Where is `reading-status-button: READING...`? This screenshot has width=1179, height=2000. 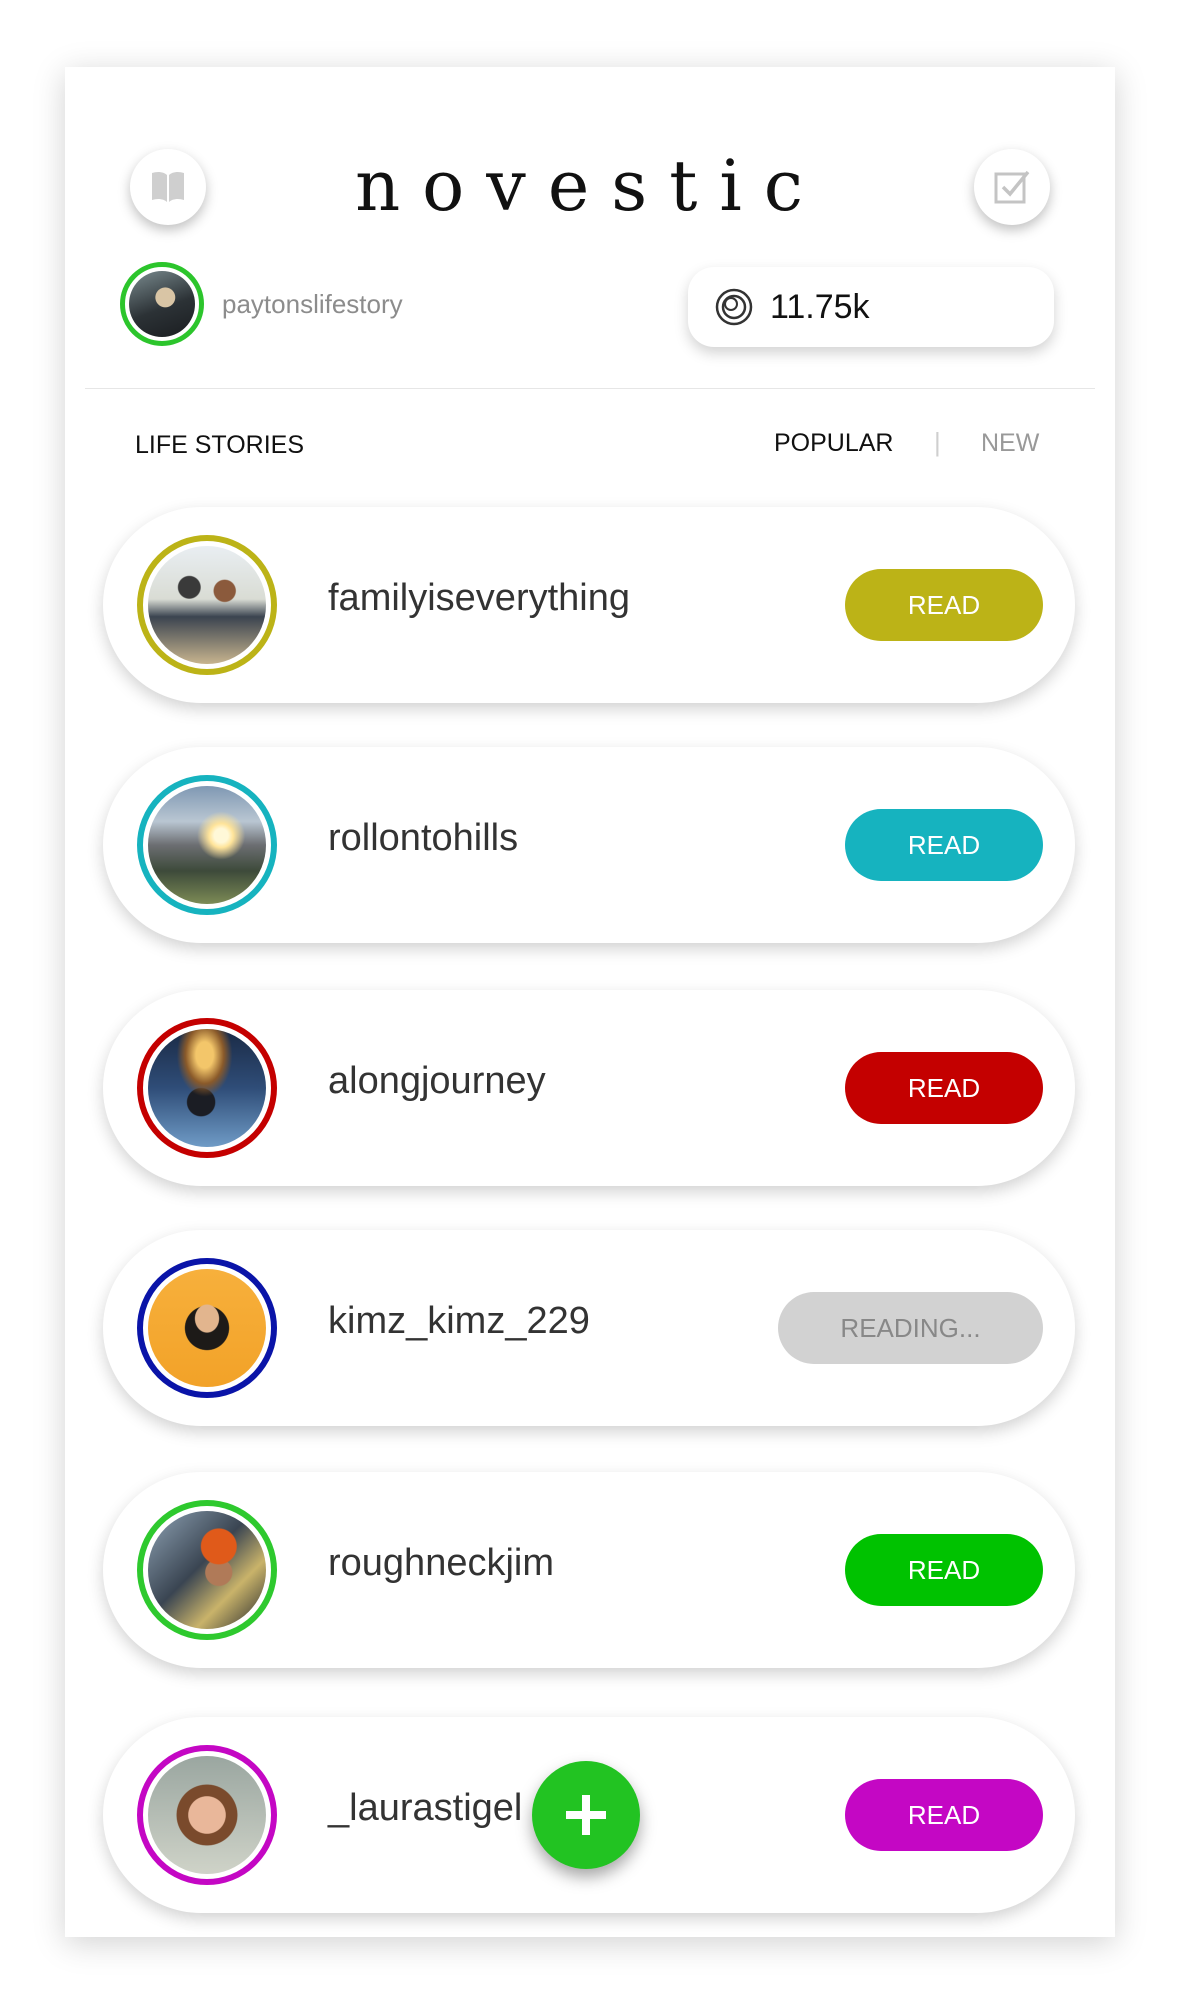
reading-status-button: READING... is located at coordinates (910, 1328).